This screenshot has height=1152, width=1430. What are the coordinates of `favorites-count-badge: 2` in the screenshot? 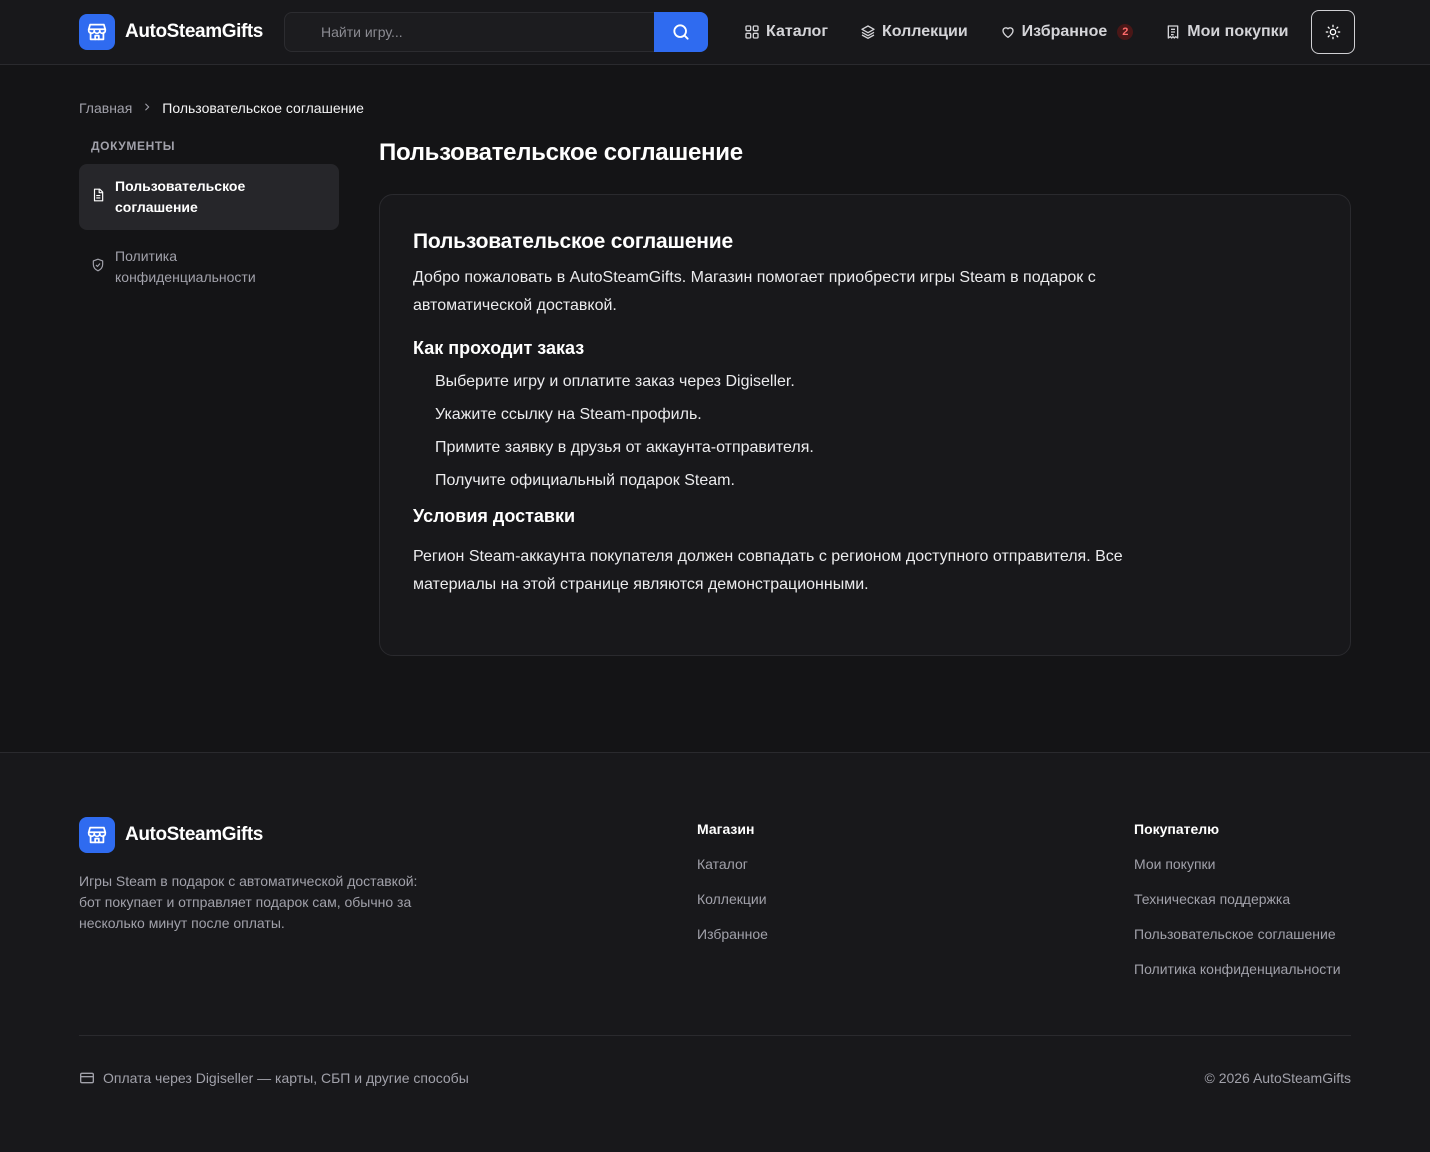 It's located at (1125, 32).